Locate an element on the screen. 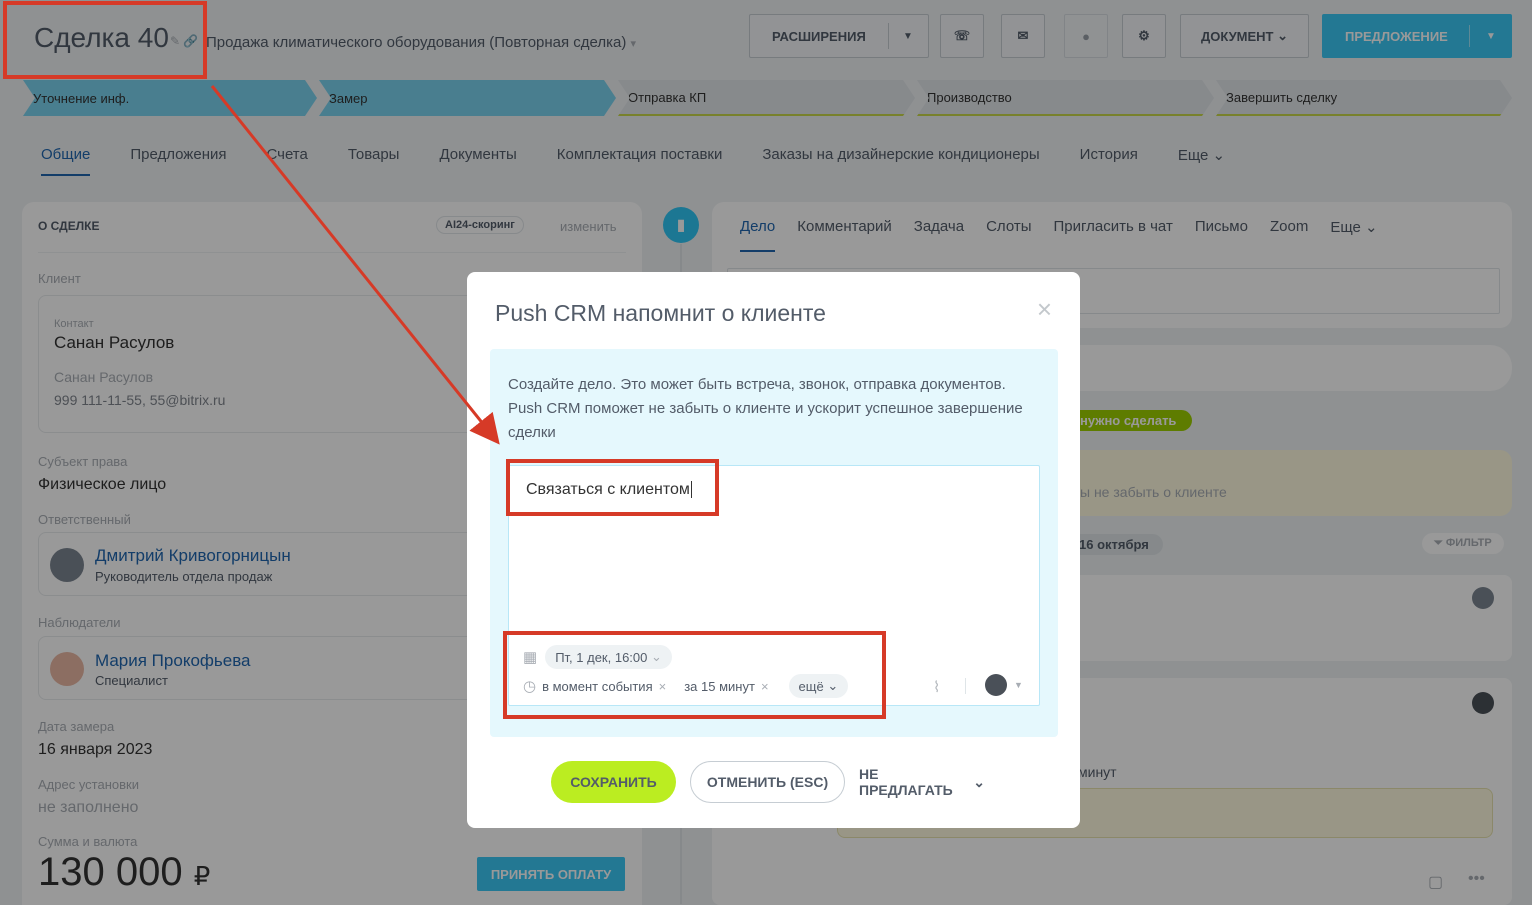  annotation-arrow is located at coordinates (355, 265).